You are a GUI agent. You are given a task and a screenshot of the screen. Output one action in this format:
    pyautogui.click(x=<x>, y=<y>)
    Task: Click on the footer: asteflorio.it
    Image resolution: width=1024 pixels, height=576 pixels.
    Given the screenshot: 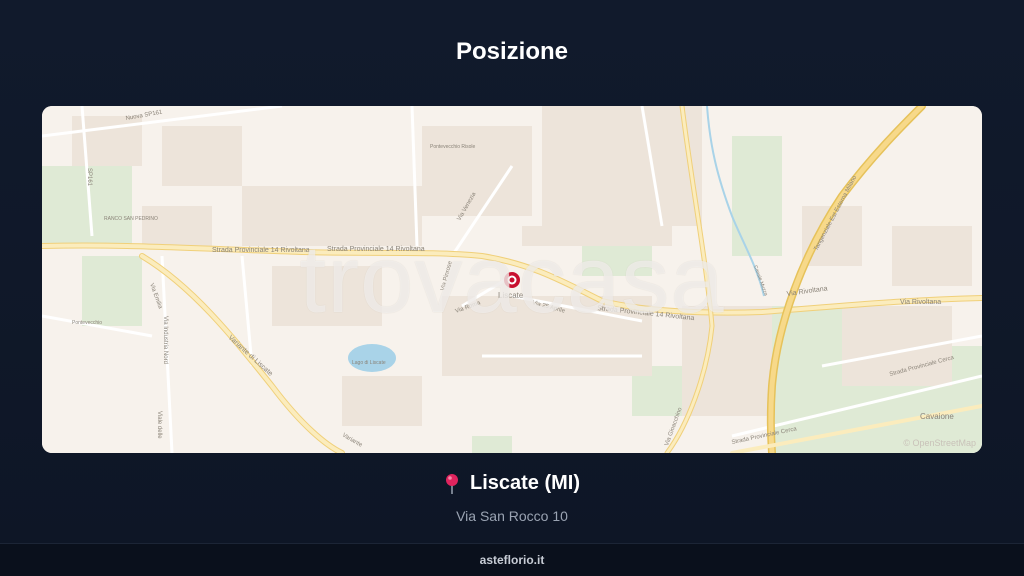 What is the action you would take?
    pyautogui.click(x=512, y=559)
    